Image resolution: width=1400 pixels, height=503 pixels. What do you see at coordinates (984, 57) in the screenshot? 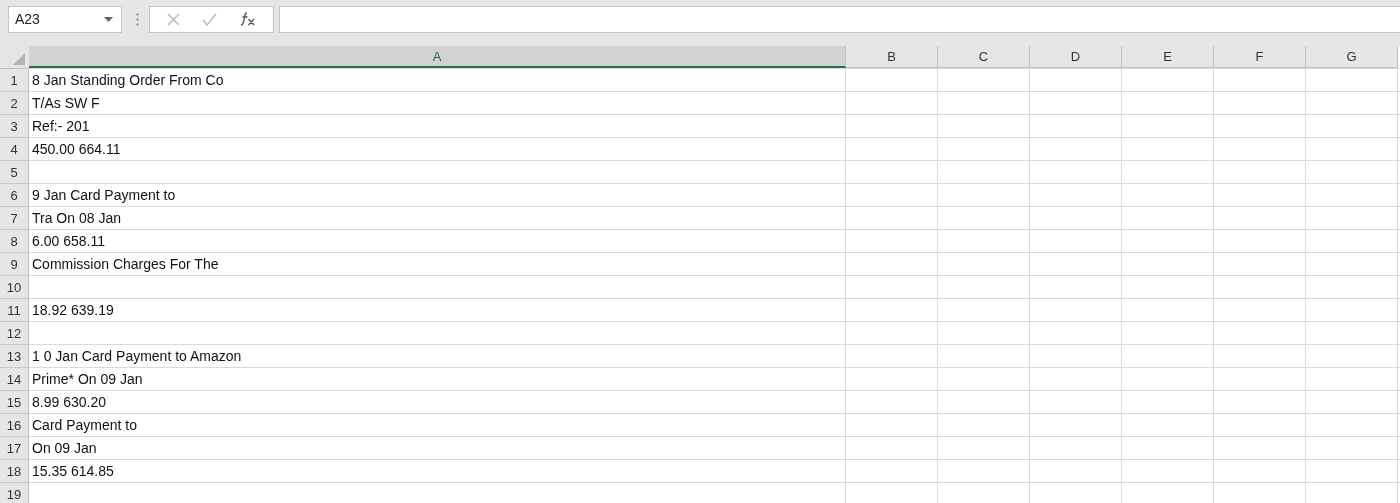
I see `column-header: C` at bounding box center [984, 57].